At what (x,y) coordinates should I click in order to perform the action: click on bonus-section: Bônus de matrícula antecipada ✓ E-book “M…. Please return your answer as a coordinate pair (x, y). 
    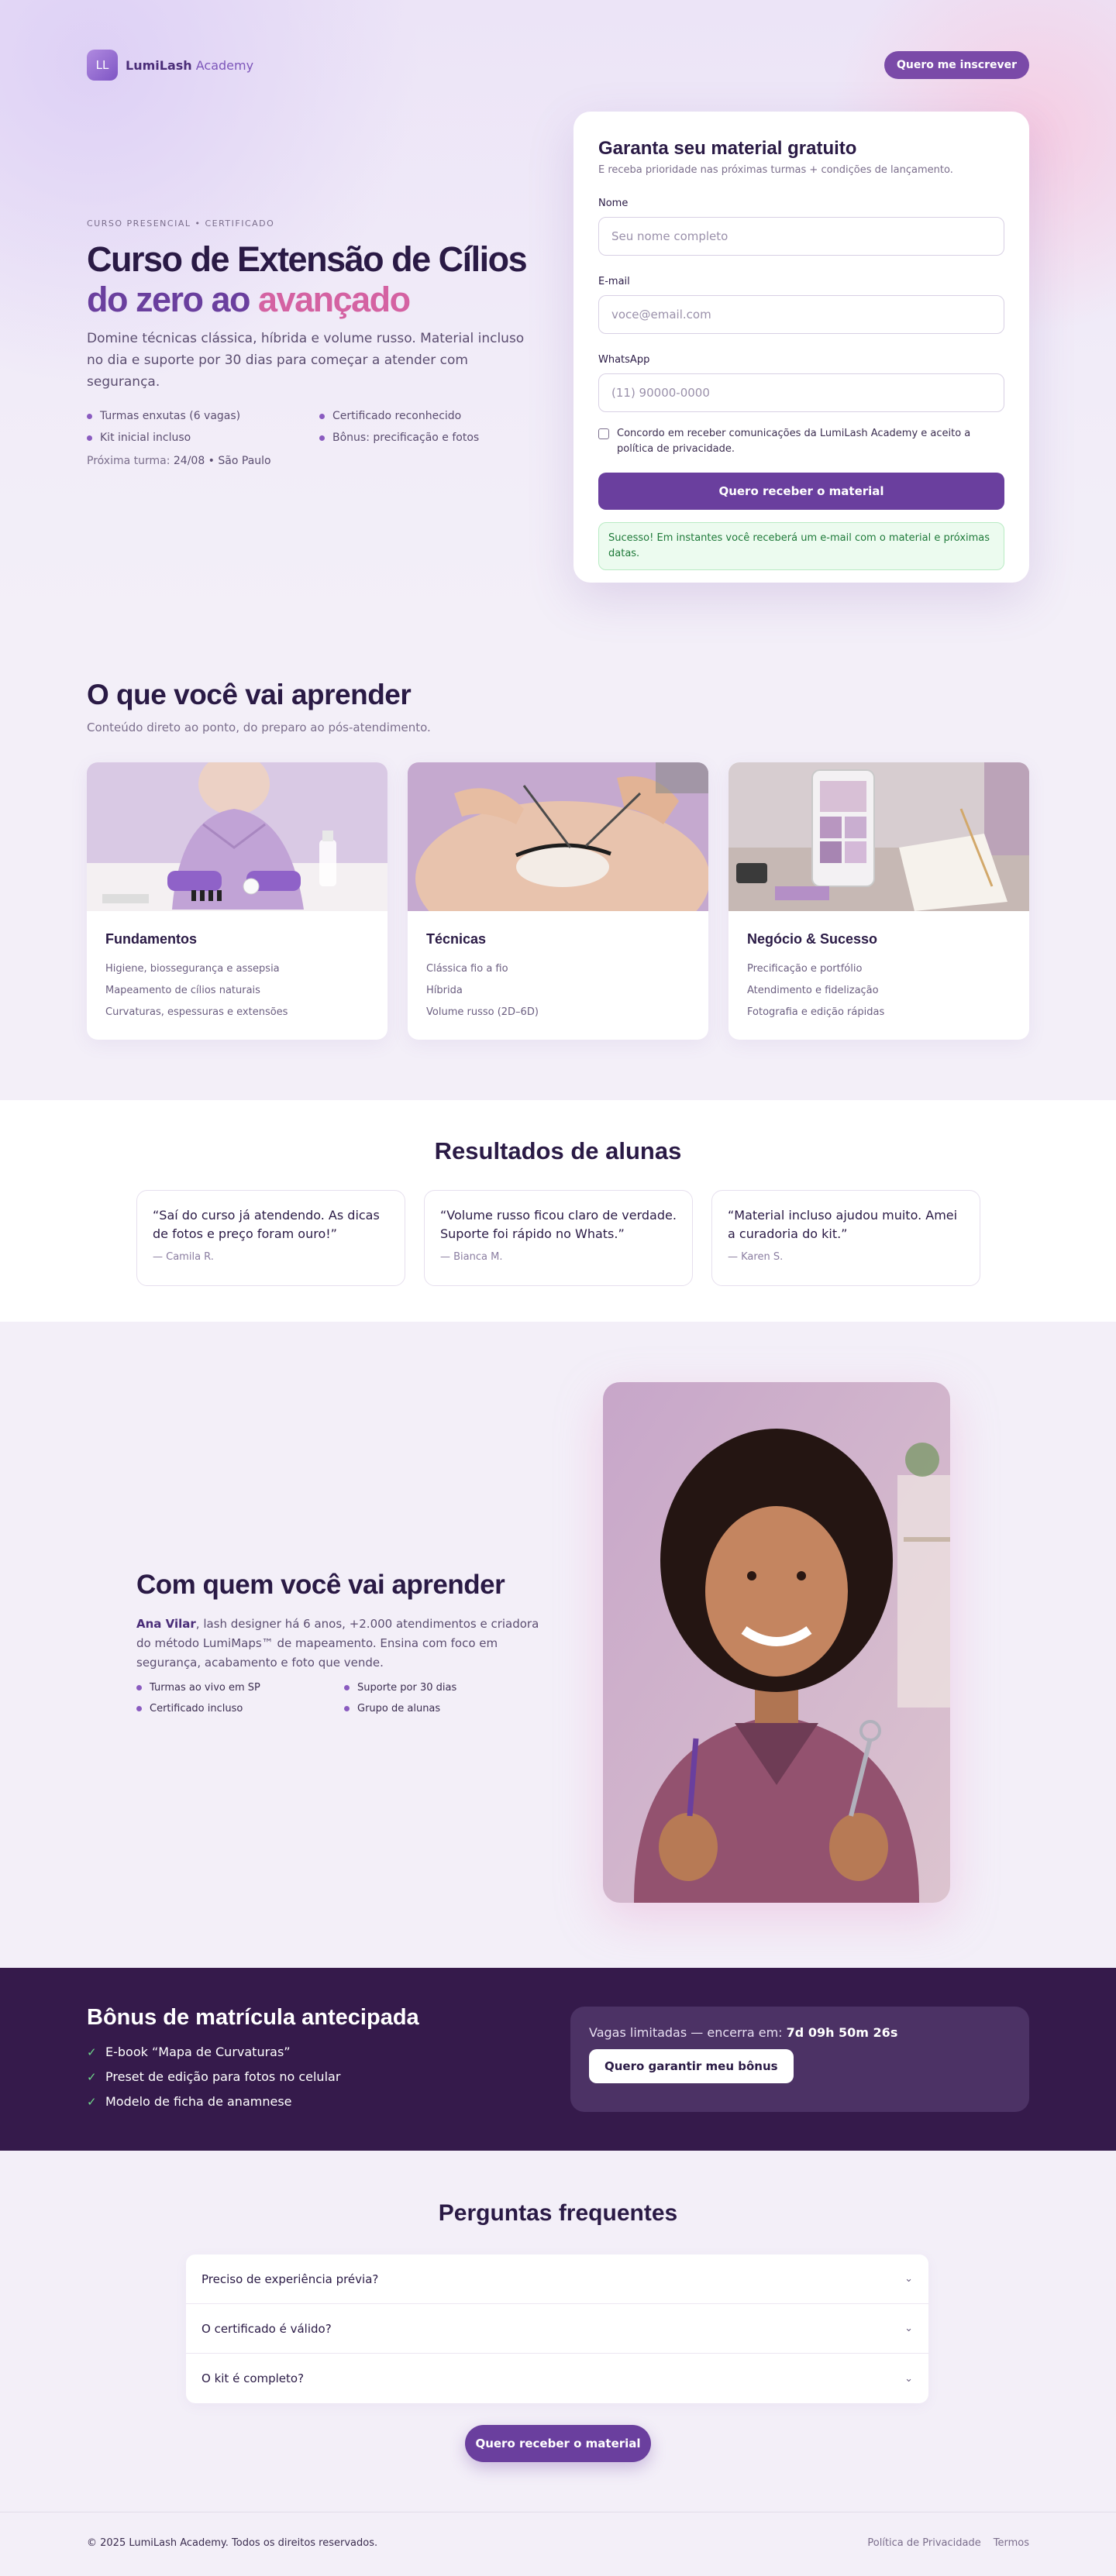
    Looking at the image, I should click on (558, 2059).